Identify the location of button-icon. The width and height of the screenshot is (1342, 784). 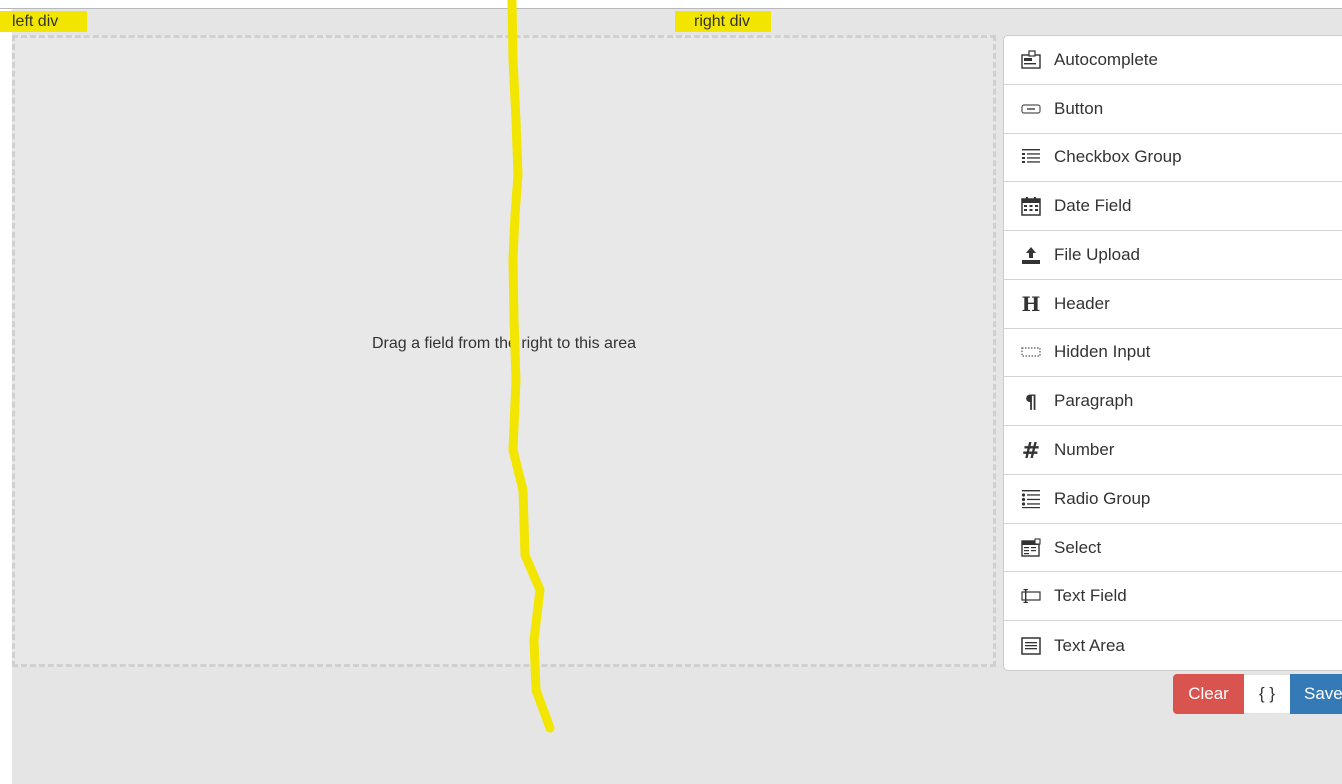
(1031, 109).